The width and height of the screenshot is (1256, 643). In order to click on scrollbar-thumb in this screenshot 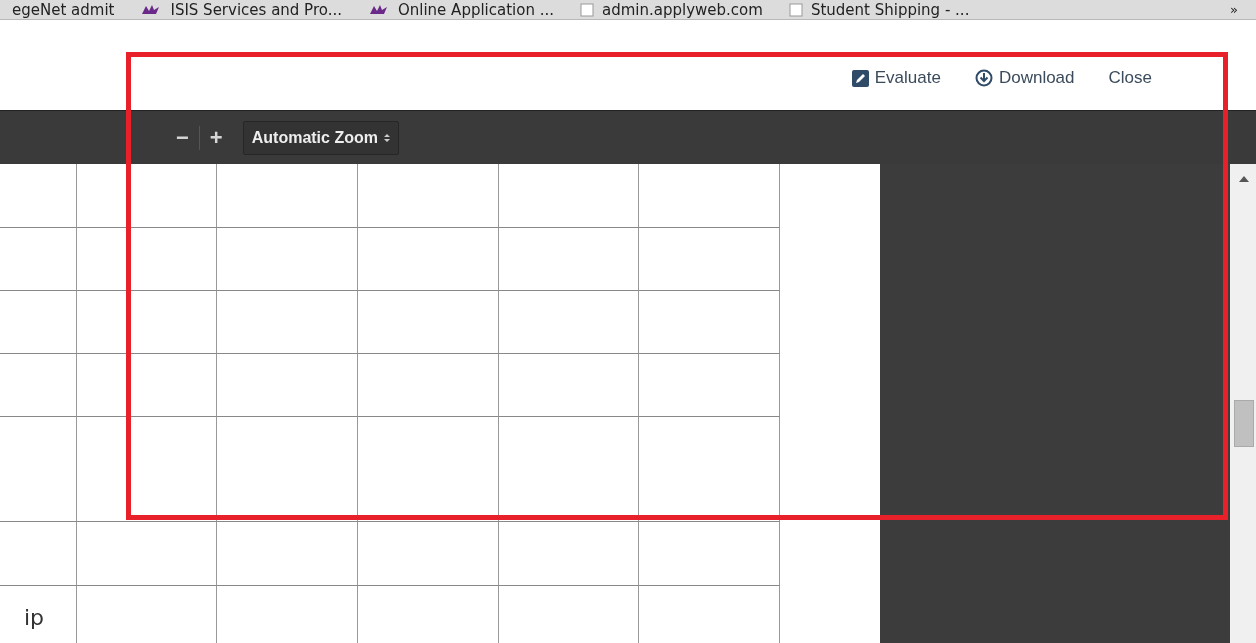, I will do `click(1244, 423)`.